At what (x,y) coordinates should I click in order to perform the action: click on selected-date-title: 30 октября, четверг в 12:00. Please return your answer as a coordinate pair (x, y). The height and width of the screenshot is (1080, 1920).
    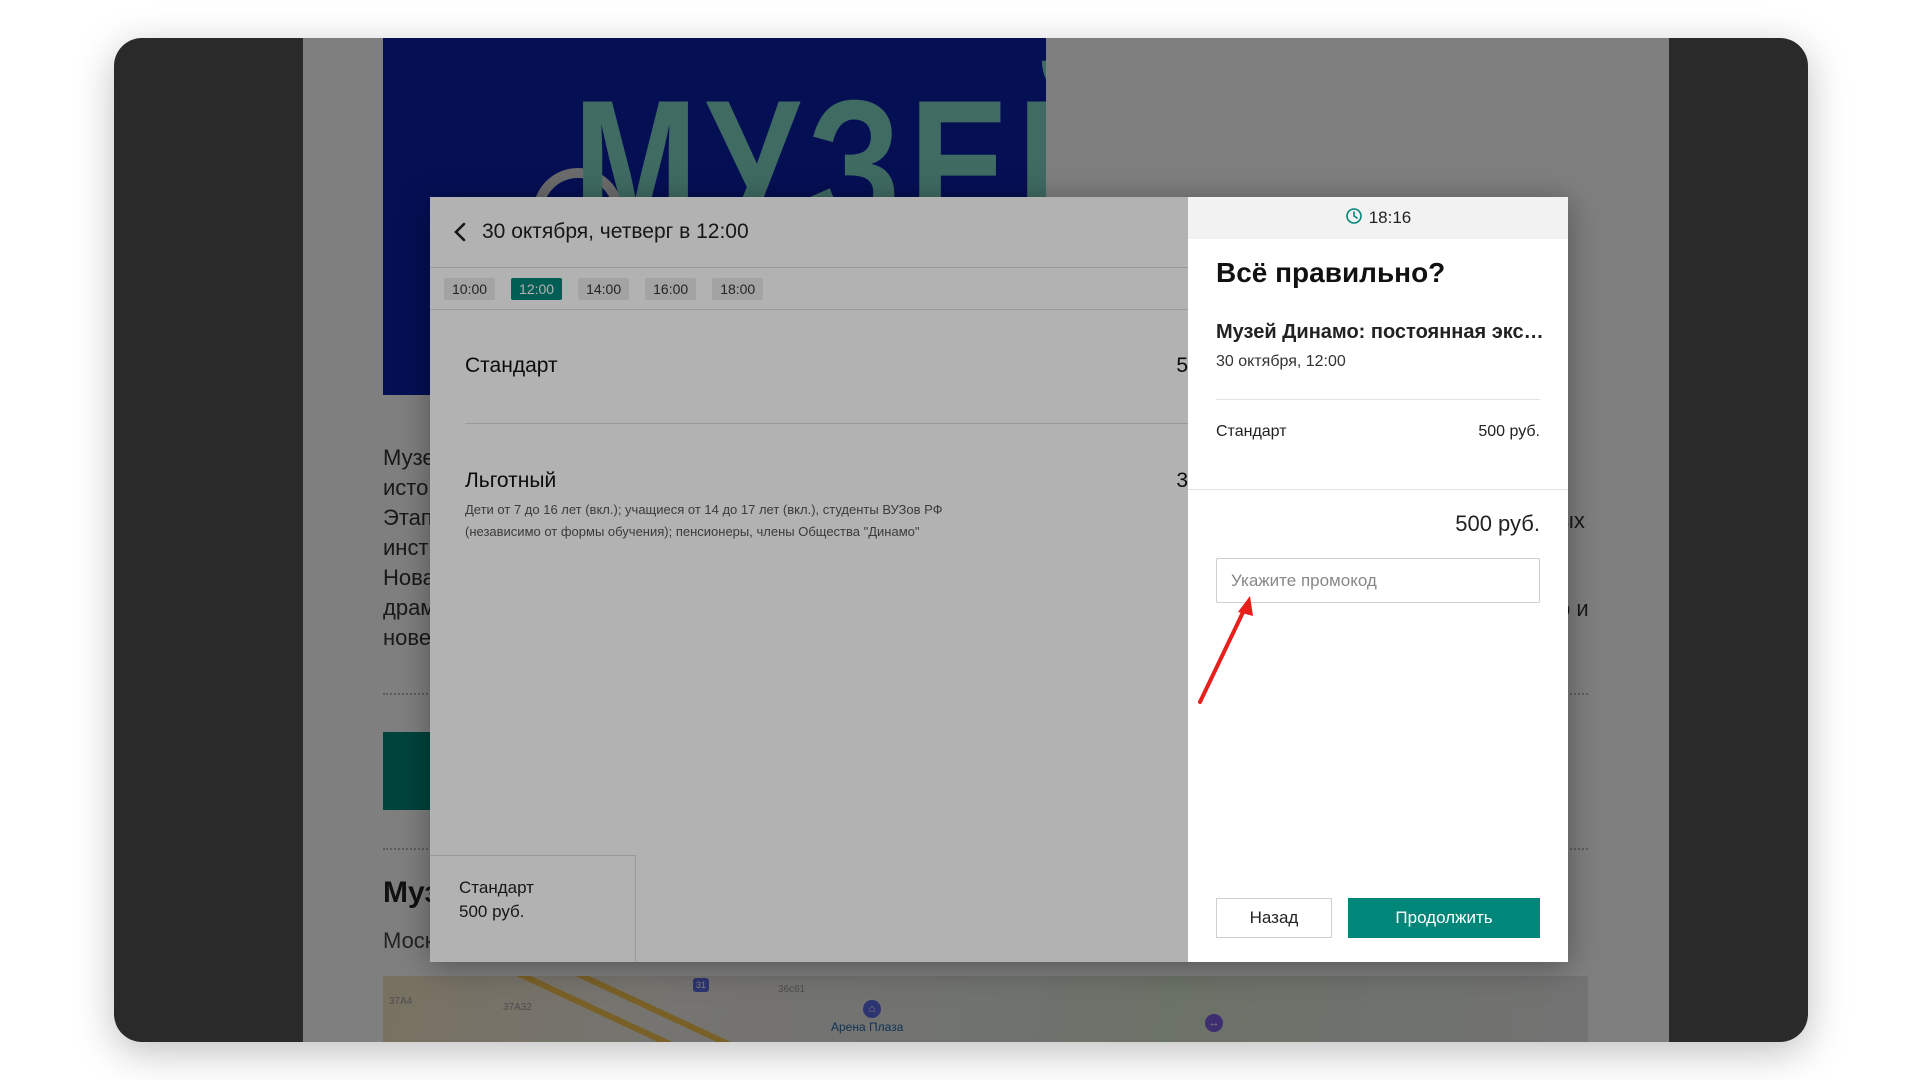
    Looking at the image, I should click on (615, 231).